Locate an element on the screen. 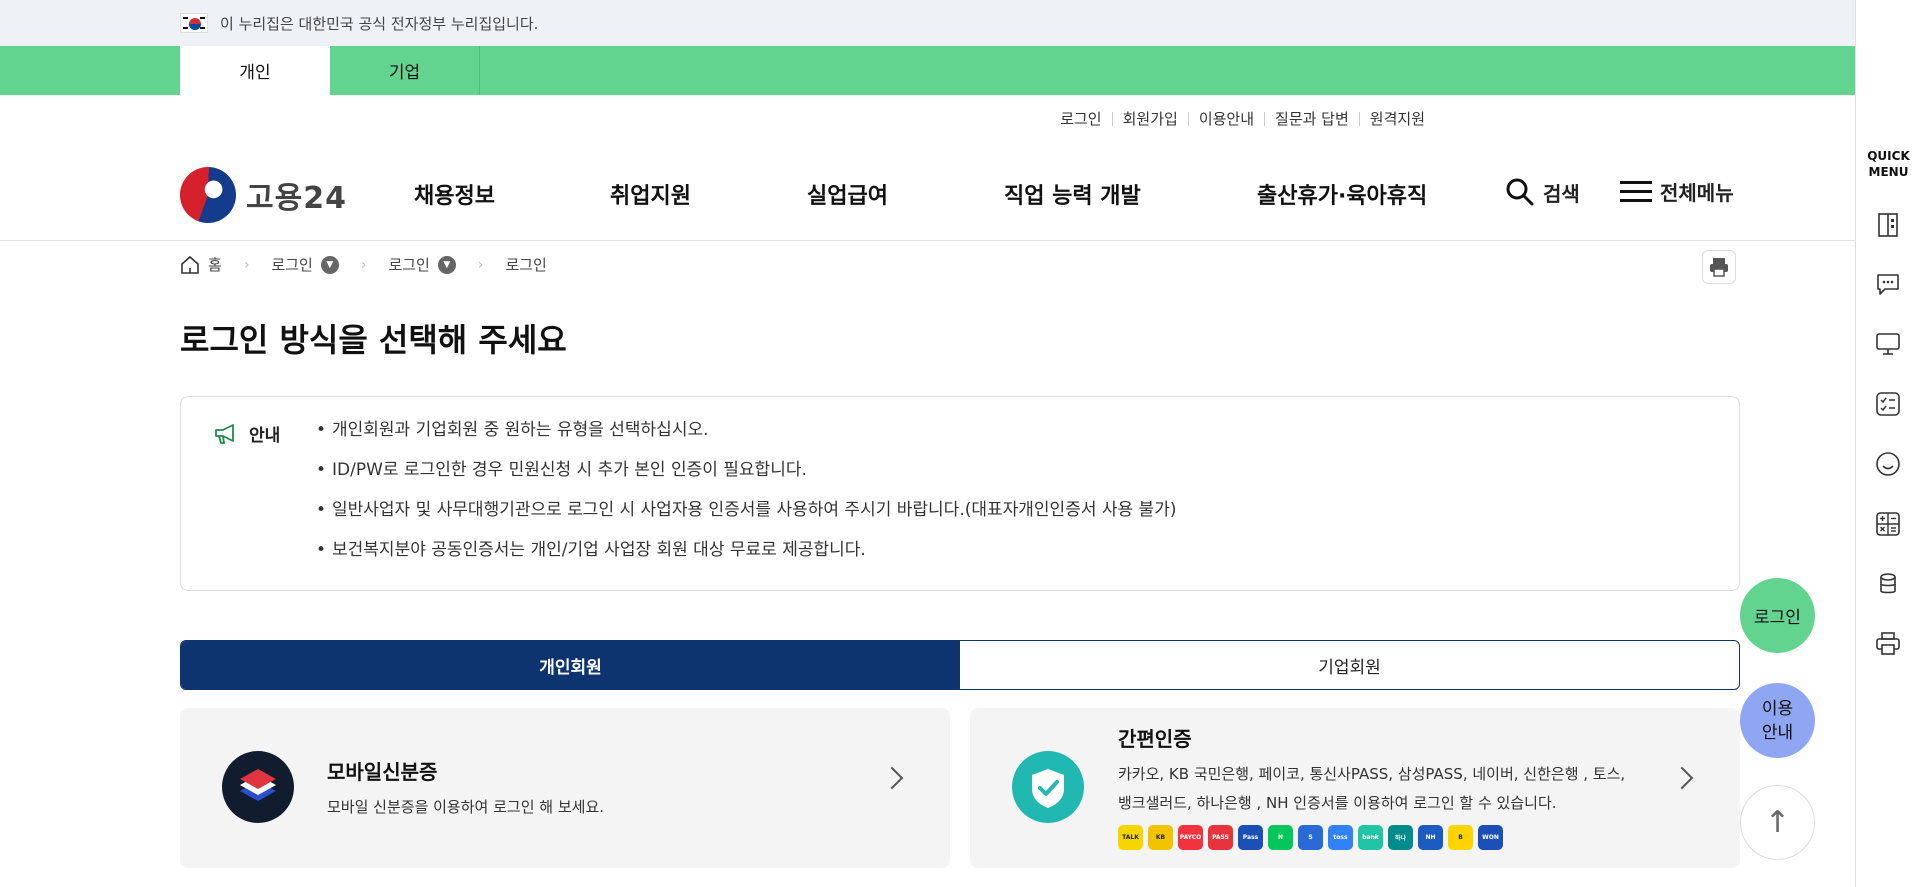 The height and width of the screenshot is (887, 1920). card-title: 모바일신분증 is located at coordinates (382, 772).